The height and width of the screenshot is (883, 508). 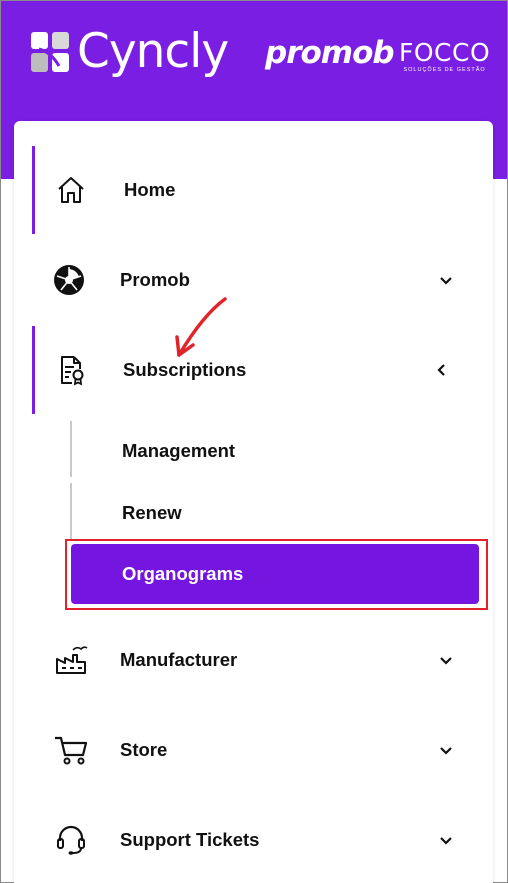 I want to click on cart-icon, so click(x=71, y=750).